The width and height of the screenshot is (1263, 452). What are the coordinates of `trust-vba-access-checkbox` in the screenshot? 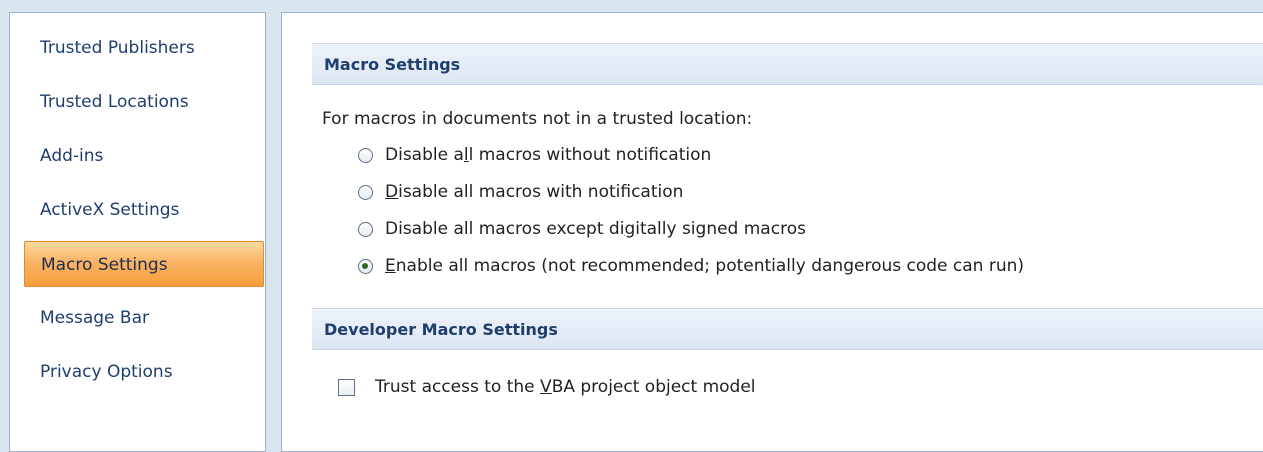 It's located at (346, 387).